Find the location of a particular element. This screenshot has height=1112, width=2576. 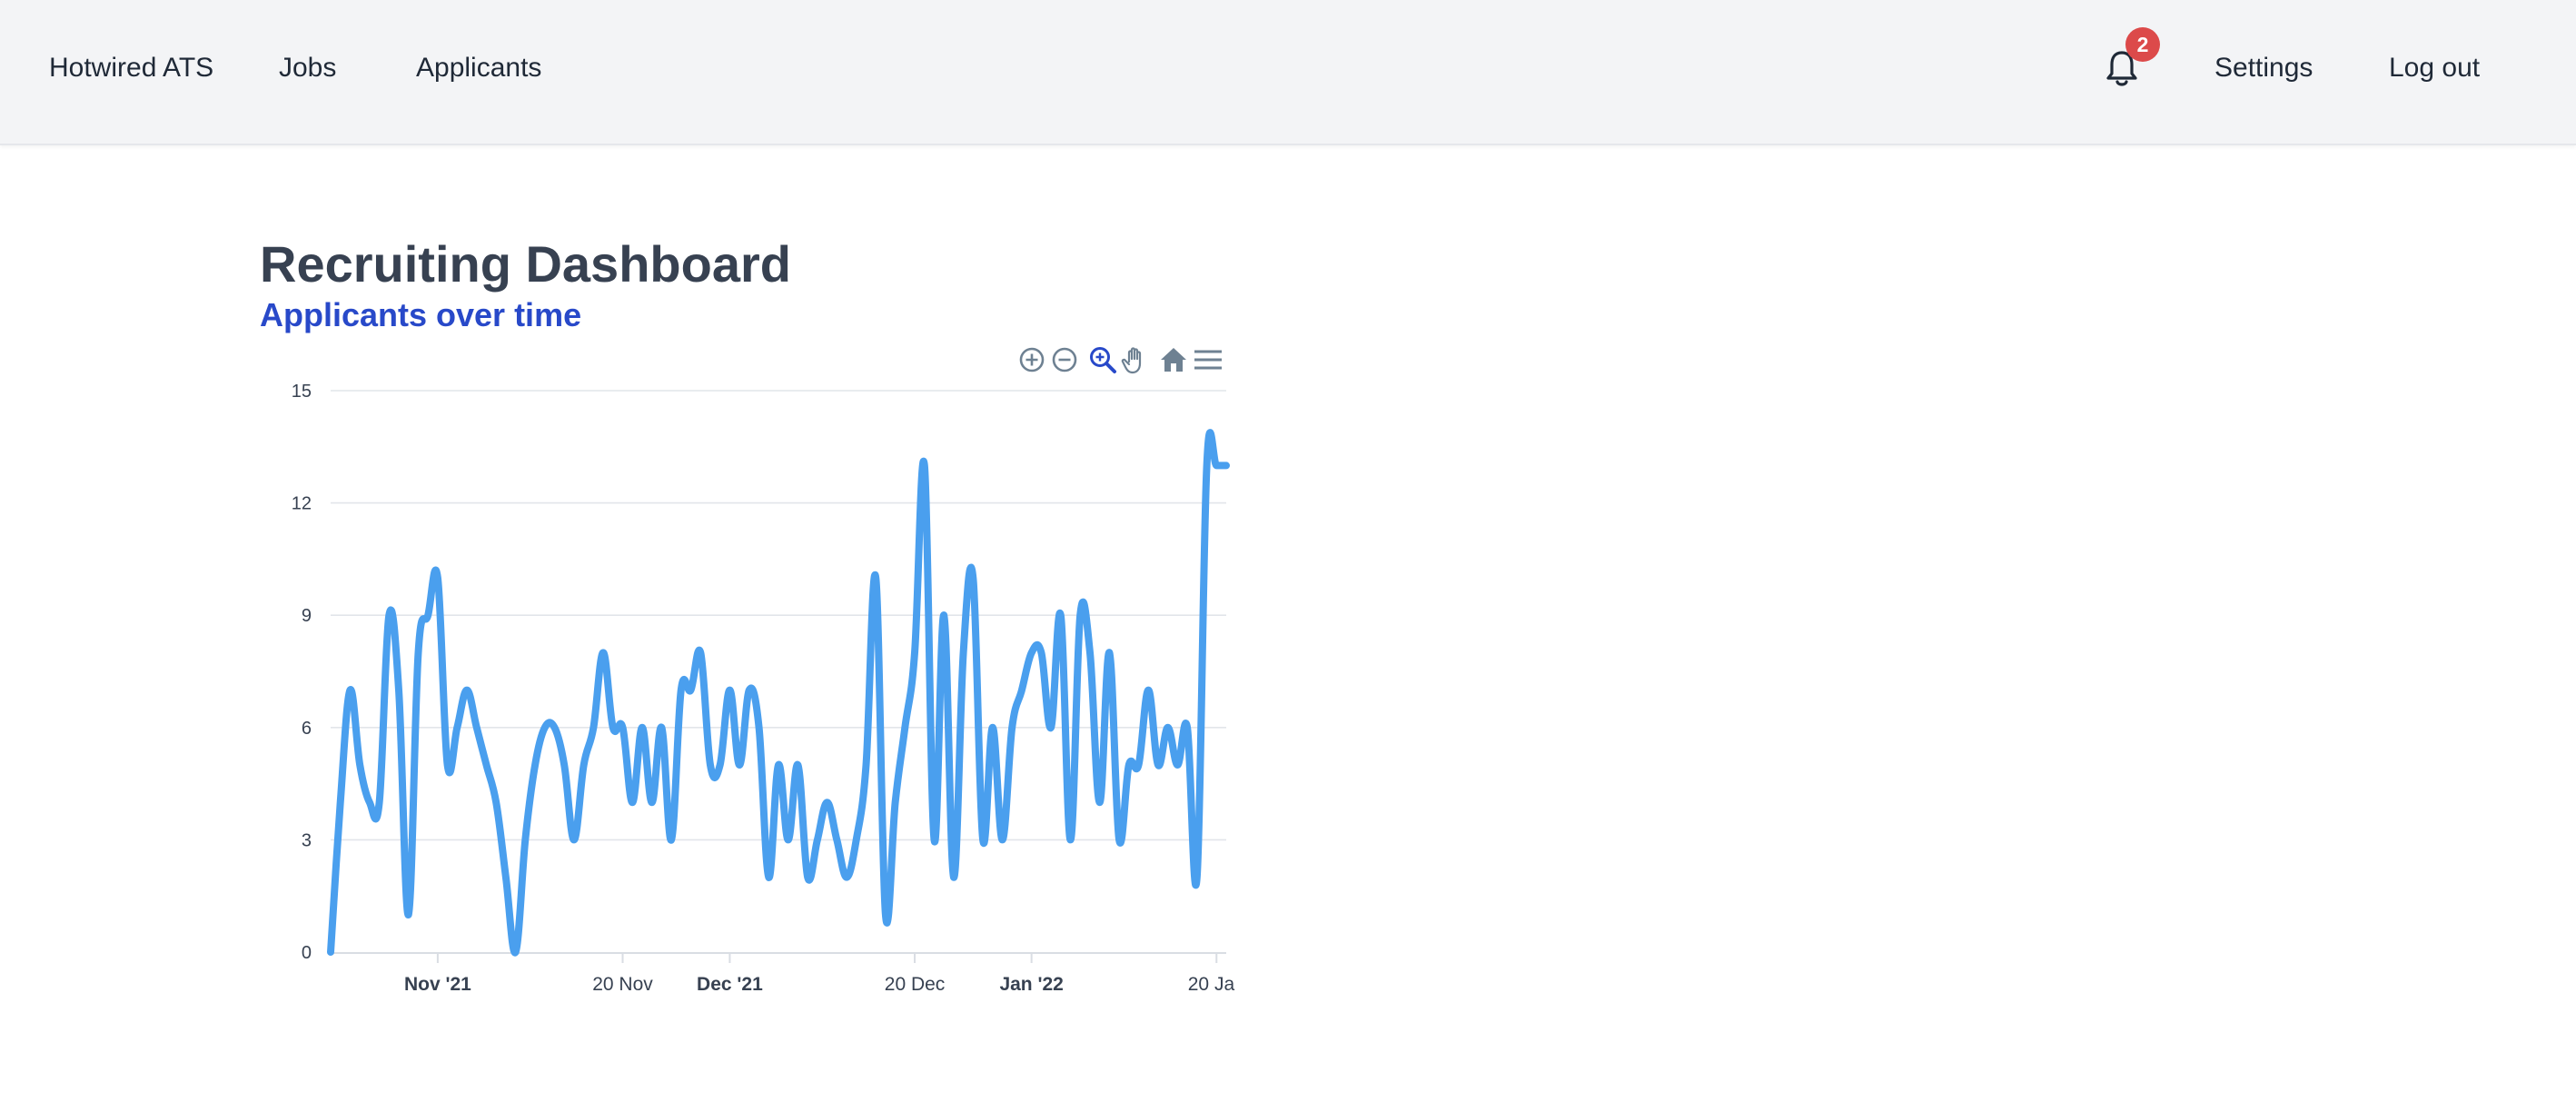

x-tick-label: Dec '21 is located at coordinates (730, 984).